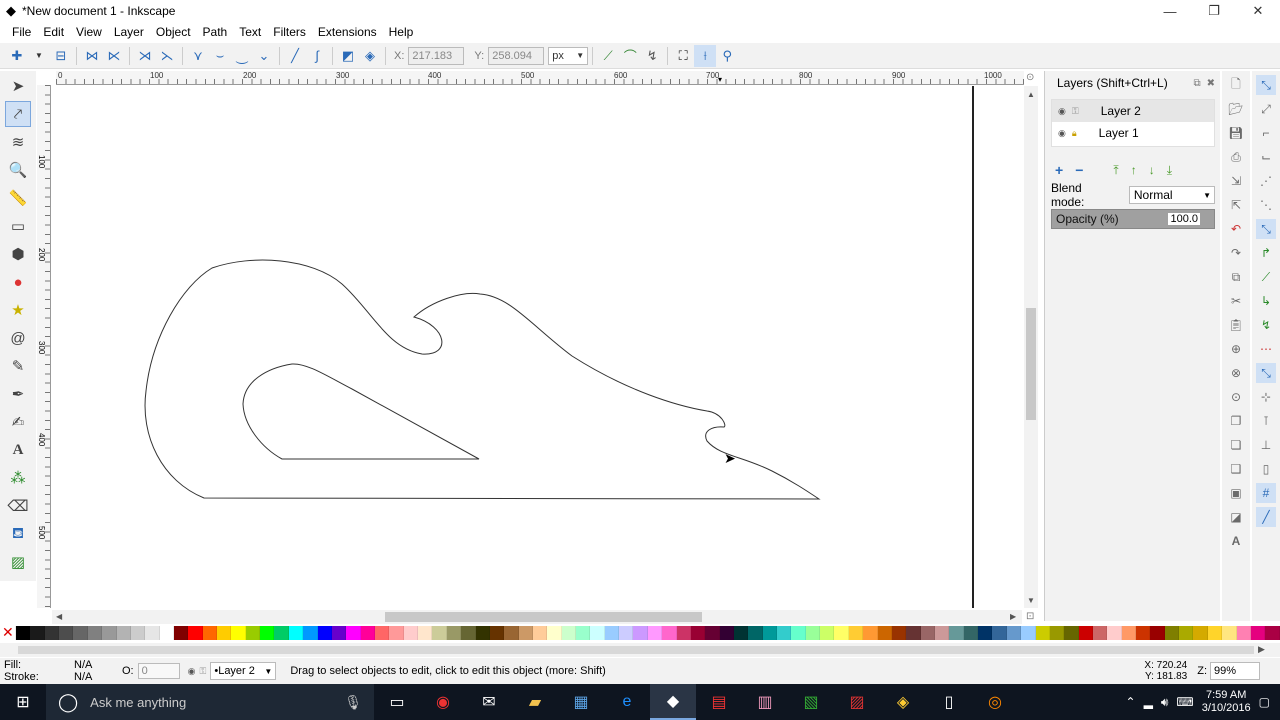 The height and width of the screenshot is (720, 1280). I want to click on vertical-scrollbar: ▲ ▼, so click(1031, 347).